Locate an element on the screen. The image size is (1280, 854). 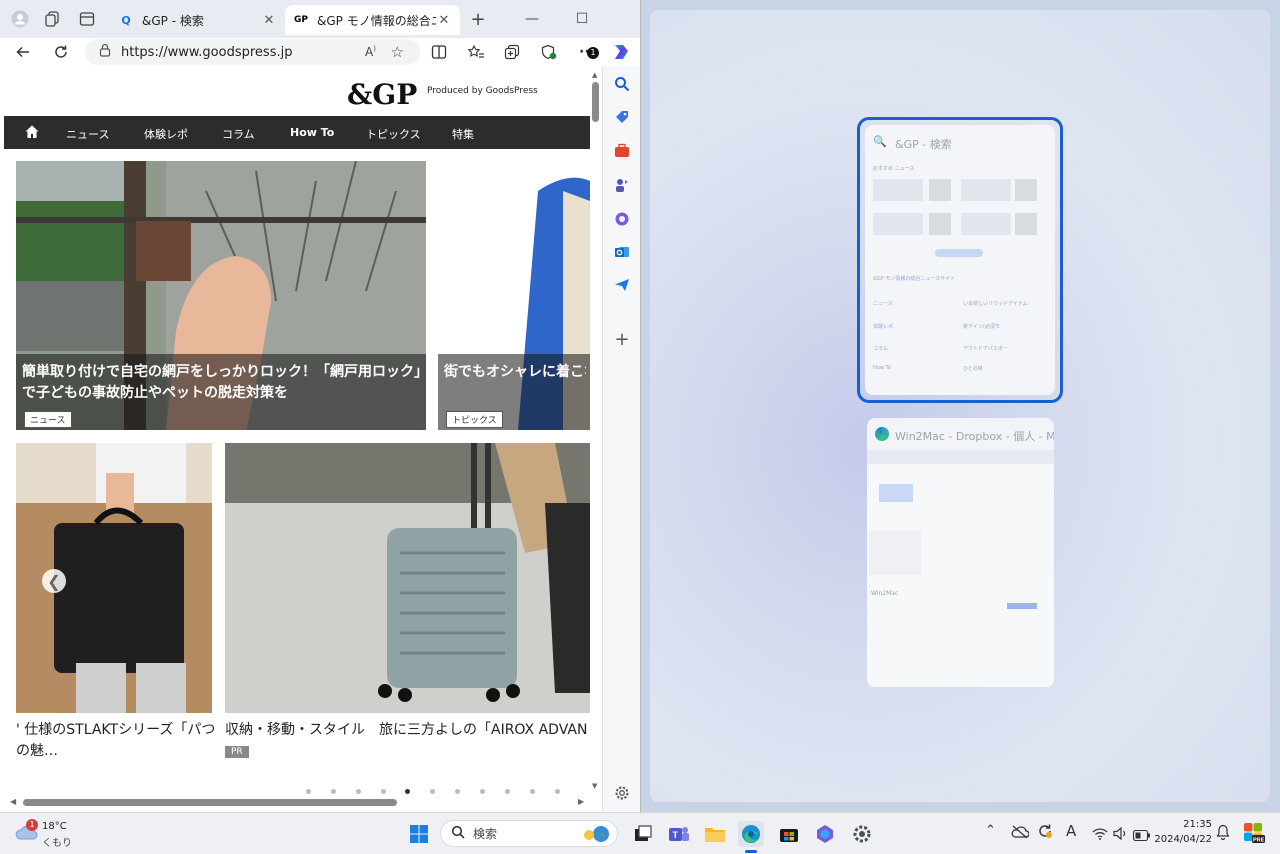
add-icon: + is located at coordinates (622, 339).